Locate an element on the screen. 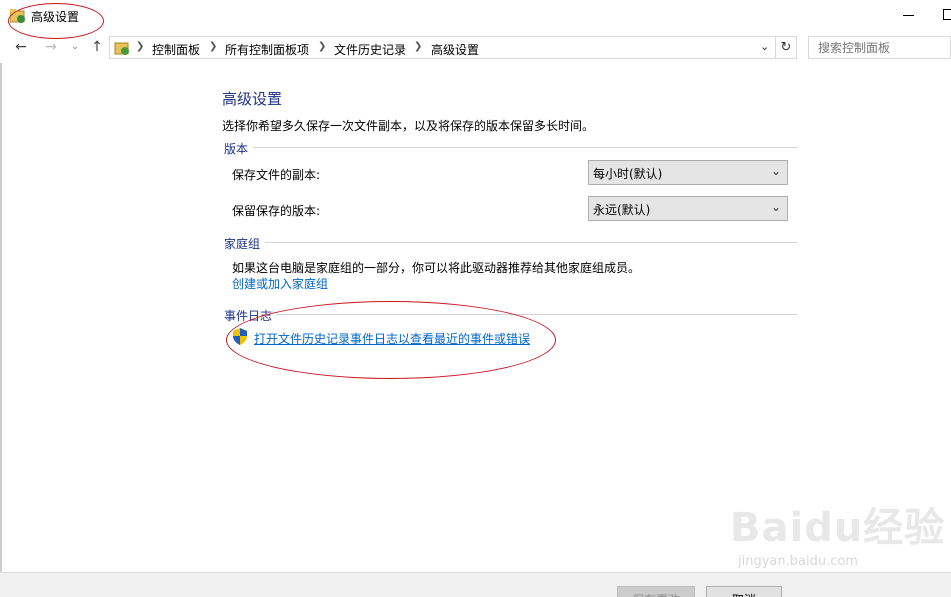 The height and width of the screenshot is (597, 951). bottom-bar: 保存更改 取消 is located at coordinates (475, 584).